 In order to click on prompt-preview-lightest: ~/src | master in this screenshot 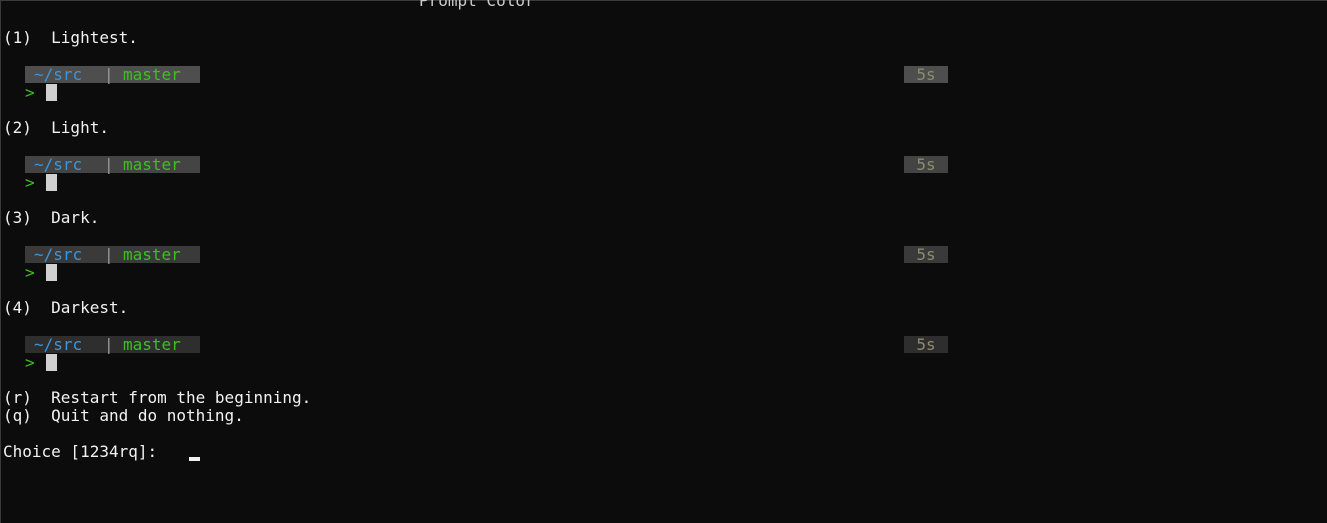, I will do `click(112, 74)`.